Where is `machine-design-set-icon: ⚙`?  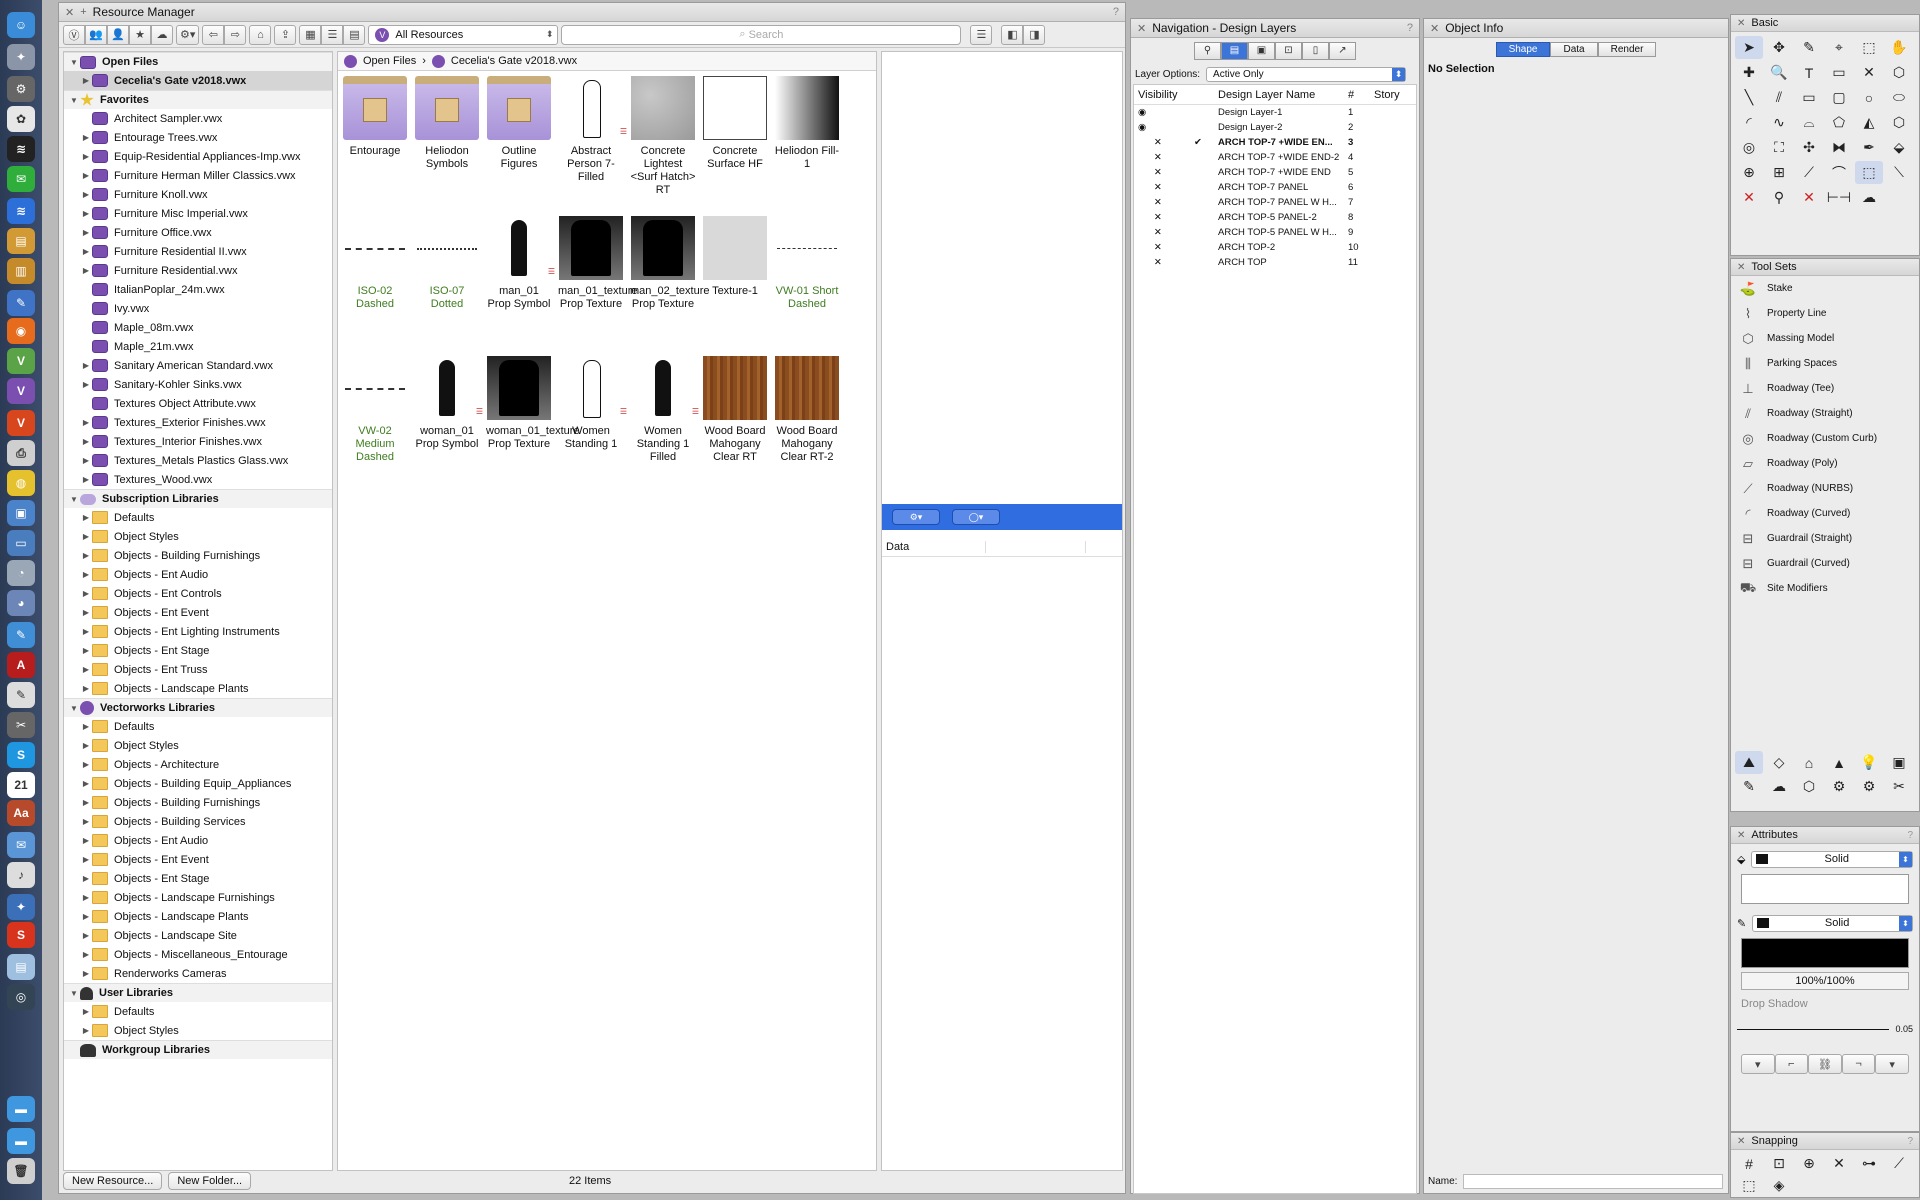 machine-design-set-icon: ⚙ is located at coordinates (1839, 786).